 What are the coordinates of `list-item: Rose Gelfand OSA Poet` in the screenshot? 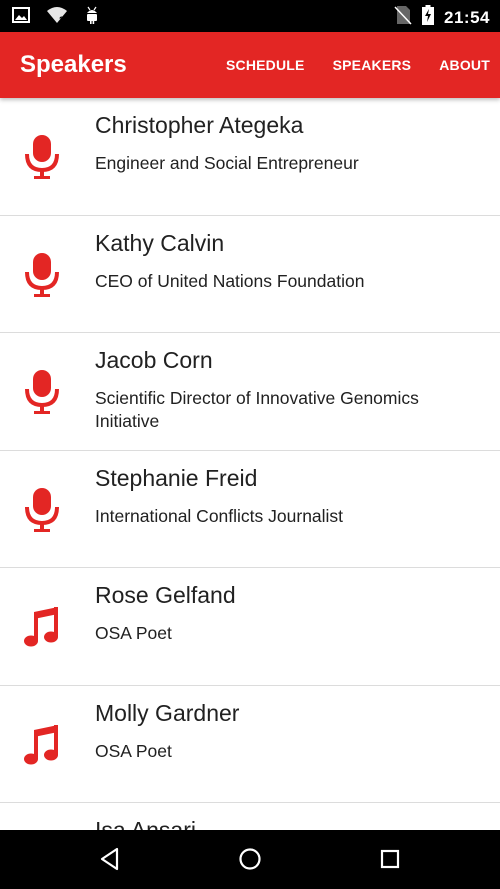 It's located at (250, 627).